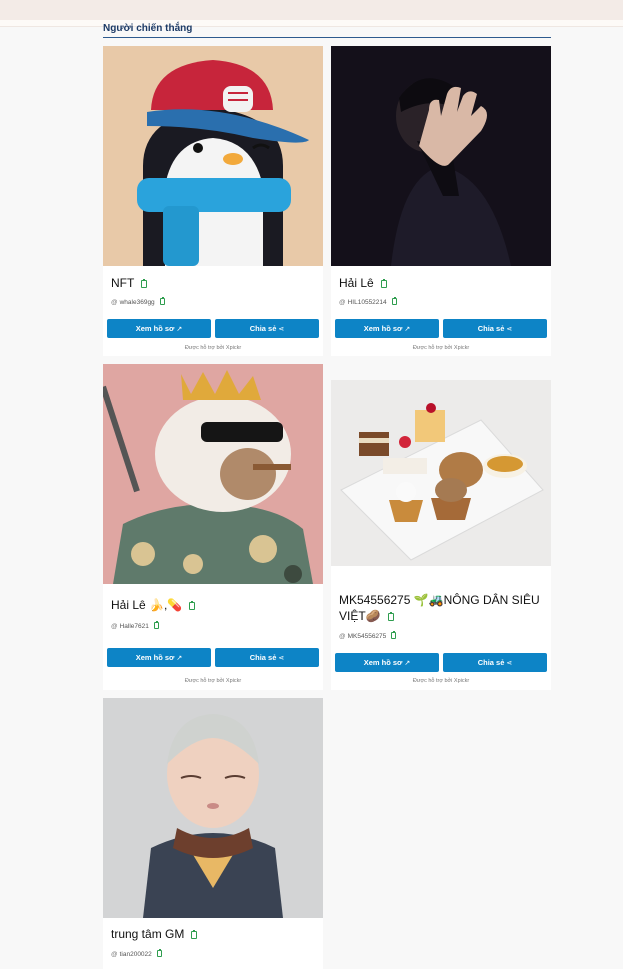 The width and height of the screenshot is (623, 969). I want to click on card-username: @ HIL10552214, so click(368, 302).